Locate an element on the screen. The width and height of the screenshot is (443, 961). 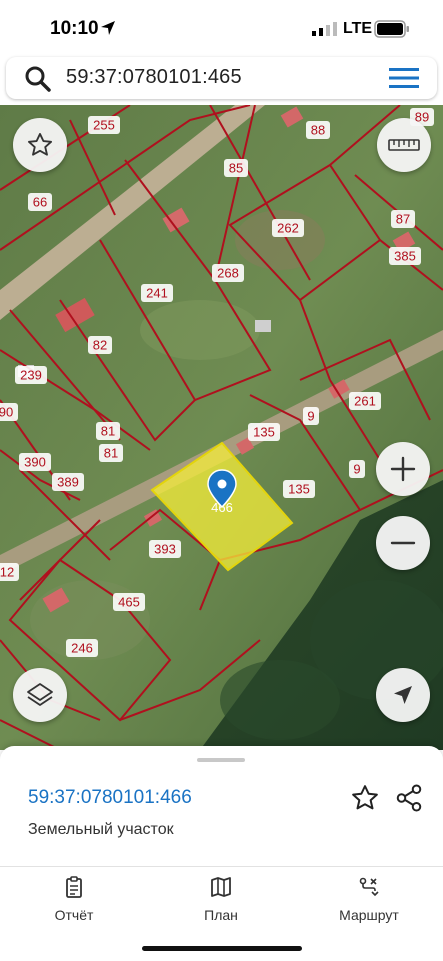
parcel-cadastral-number: 59:37:0780101:466 is located at coordinates (110, 798).